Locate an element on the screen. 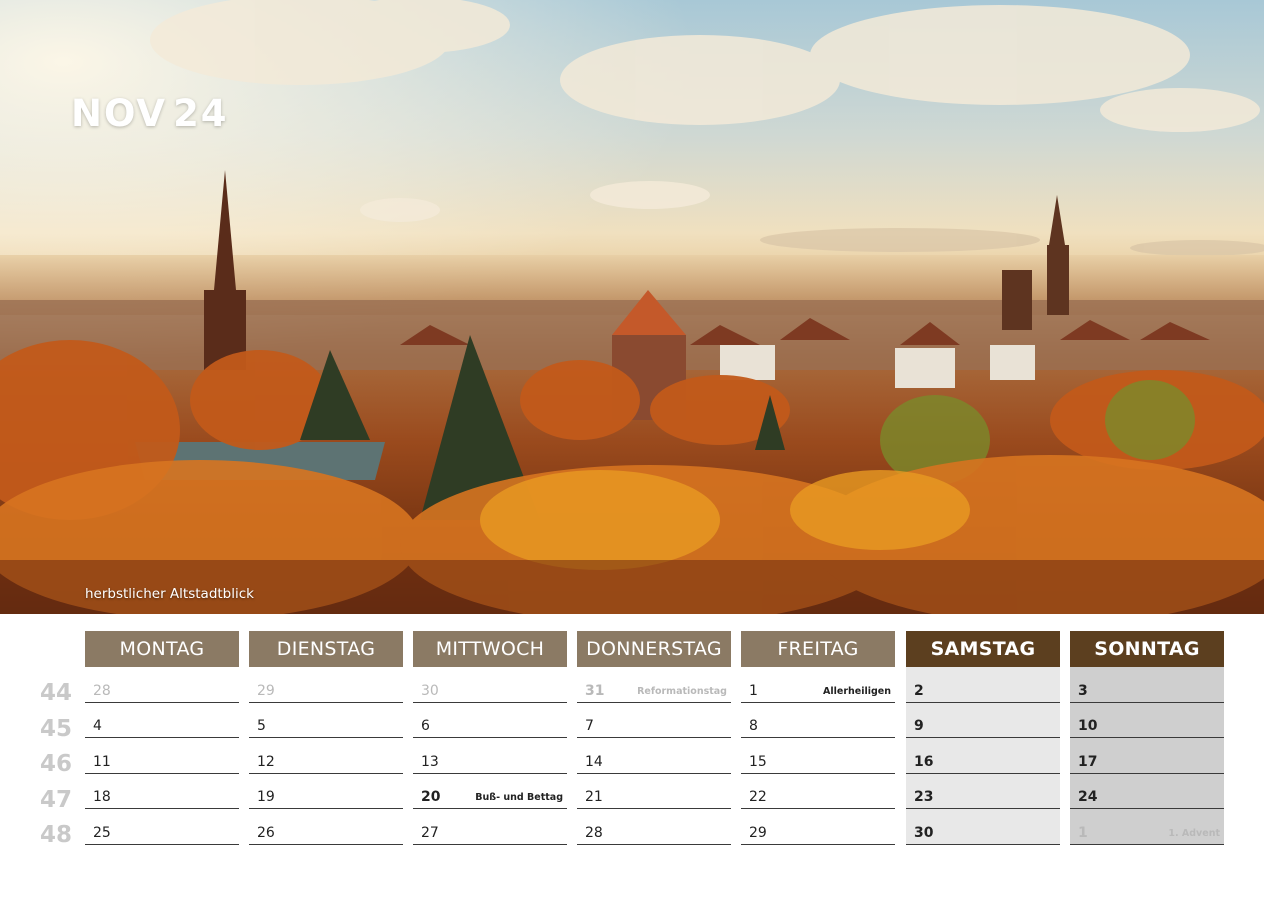  week-number: 45 is located at coordinates (56, 729).